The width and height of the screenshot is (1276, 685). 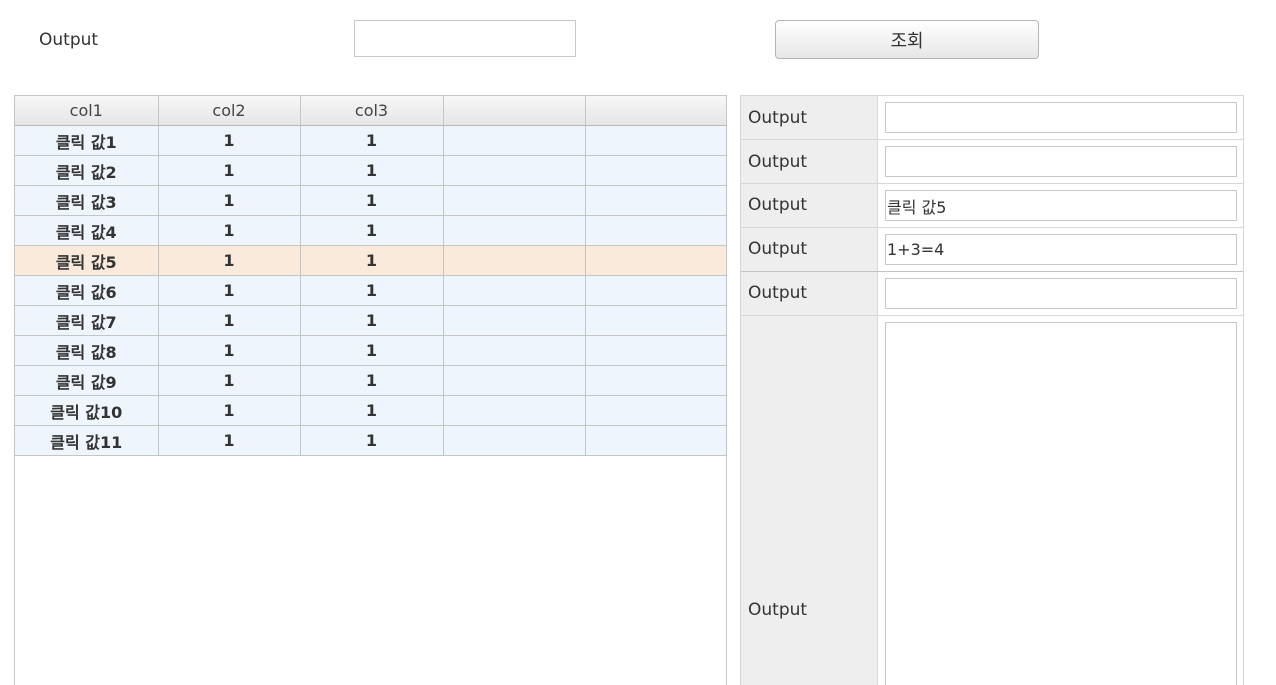 I want to click on table-row: 클릭 값10 1 1, so click(x=370, y=410).